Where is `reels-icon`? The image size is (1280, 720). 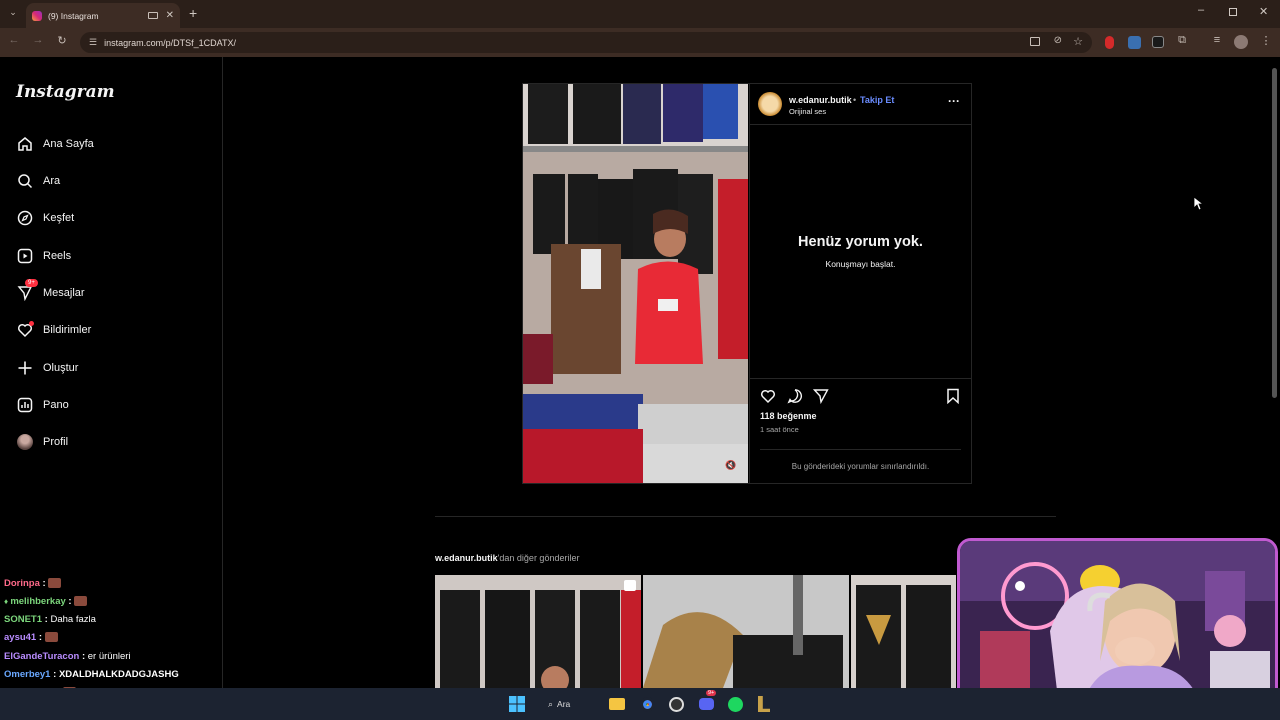
reels-icon is located at coordinates (25, 256).